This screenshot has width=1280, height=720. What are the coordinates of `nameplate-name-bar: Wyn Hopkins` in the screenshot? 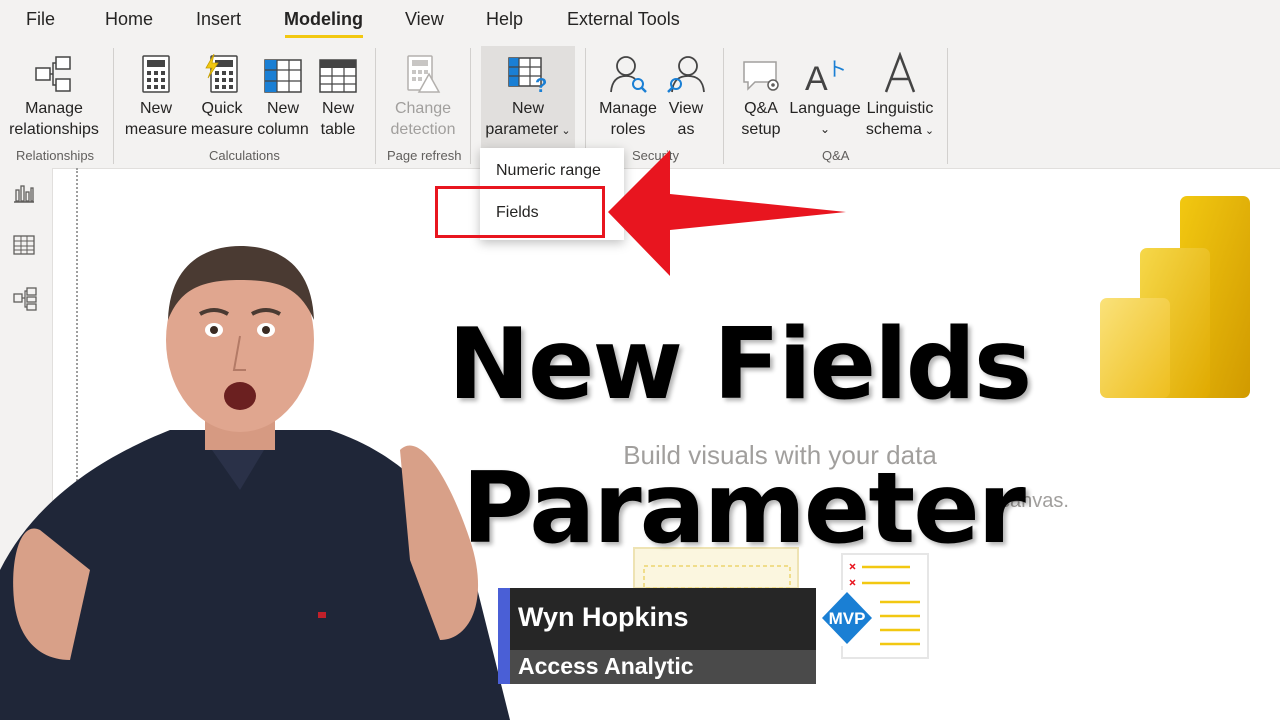 It's located at (657, 619).